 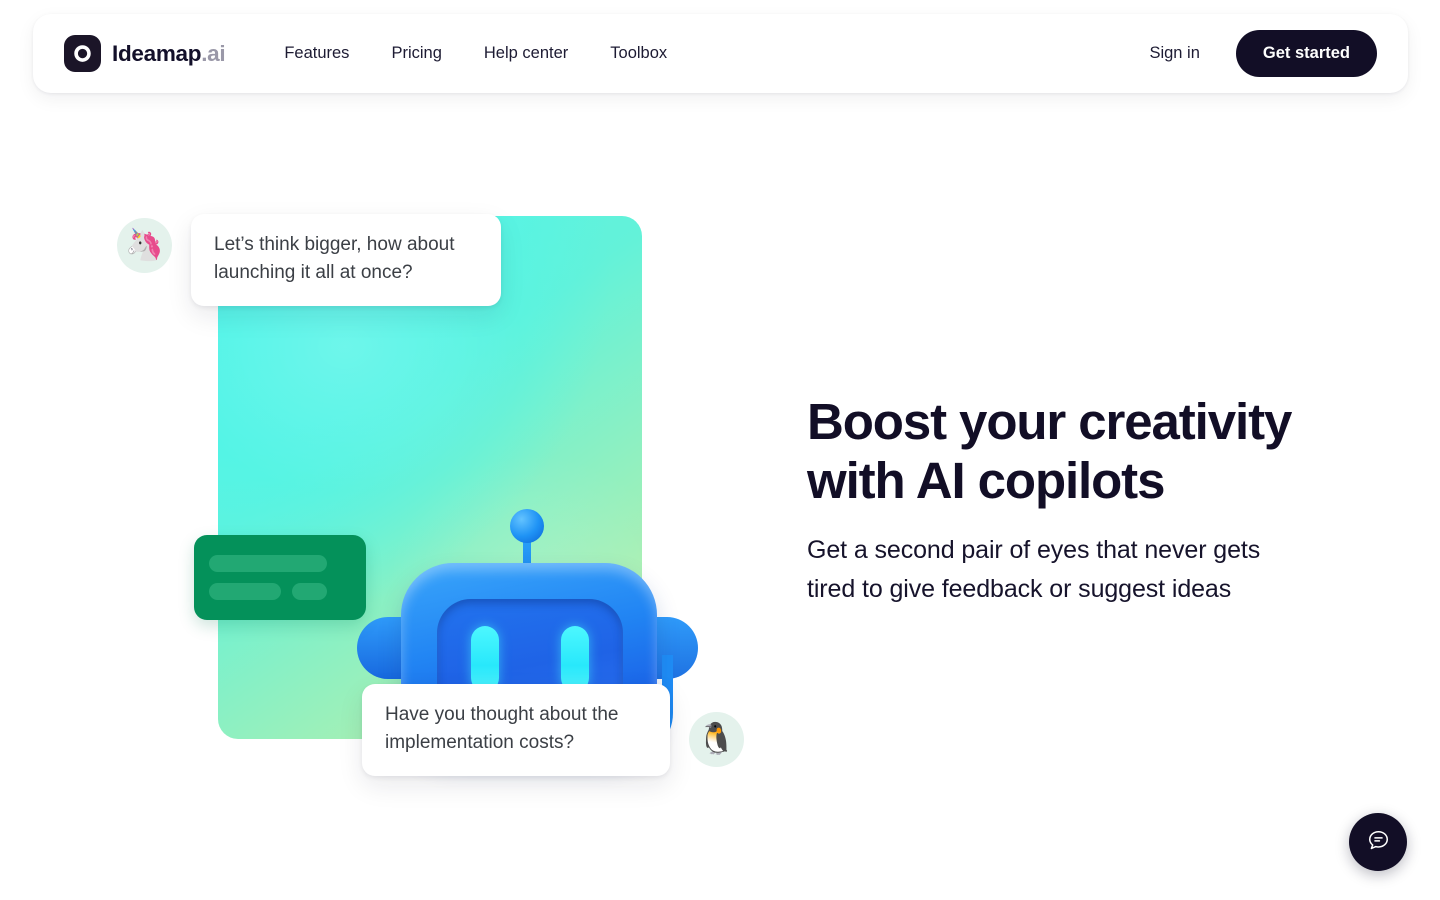 I want to click on text-placeholder-card-icon, so click(x=280, y=577).